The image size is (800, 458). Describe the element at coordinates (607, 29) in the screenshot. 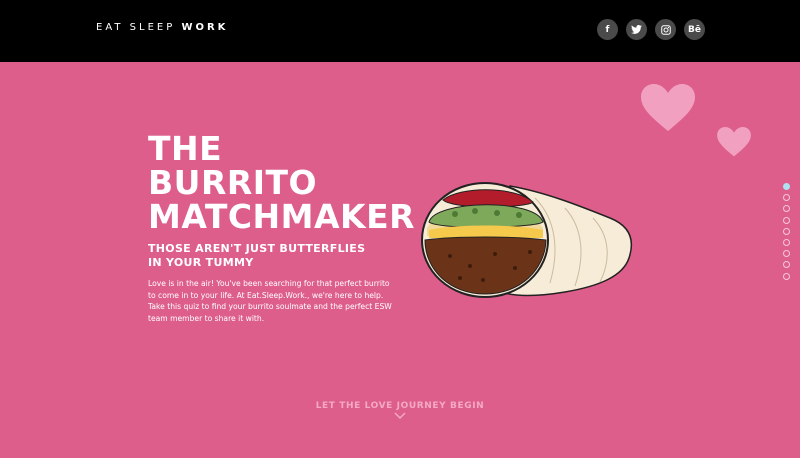

I see `facebook-icon: f` at that location.